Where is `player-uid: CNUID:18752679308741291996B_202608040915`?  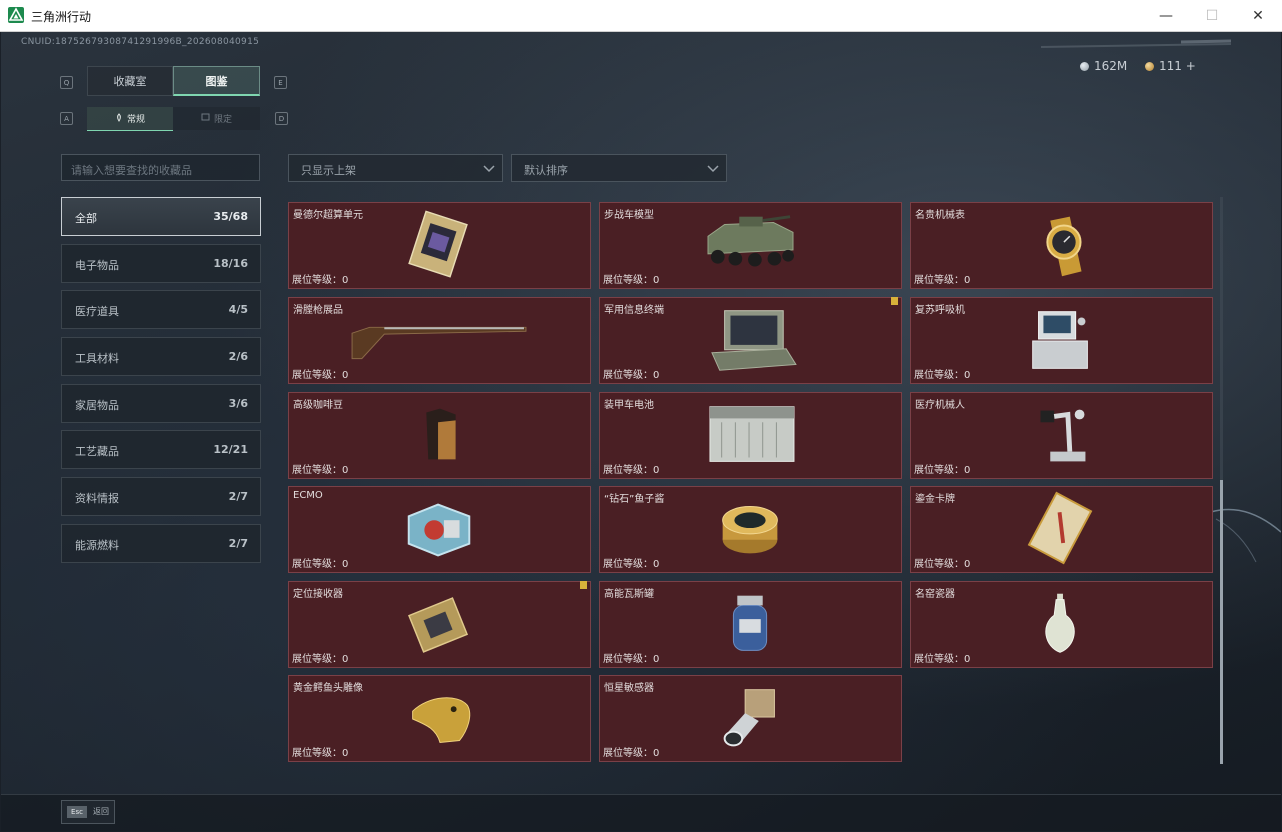 player-uid: CNUID:18752679308741291996B_202608040915 is located at coordinates (140, 42).